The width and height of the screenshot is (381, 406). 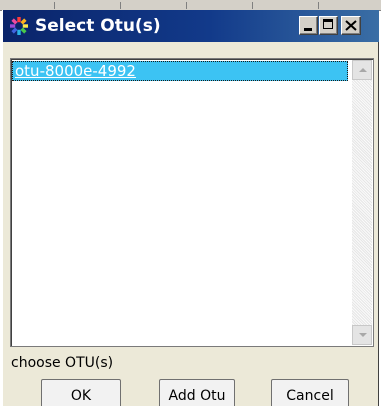 I want to click on list-item-label: otu-8000e-4992, so click(x=75, y=71).